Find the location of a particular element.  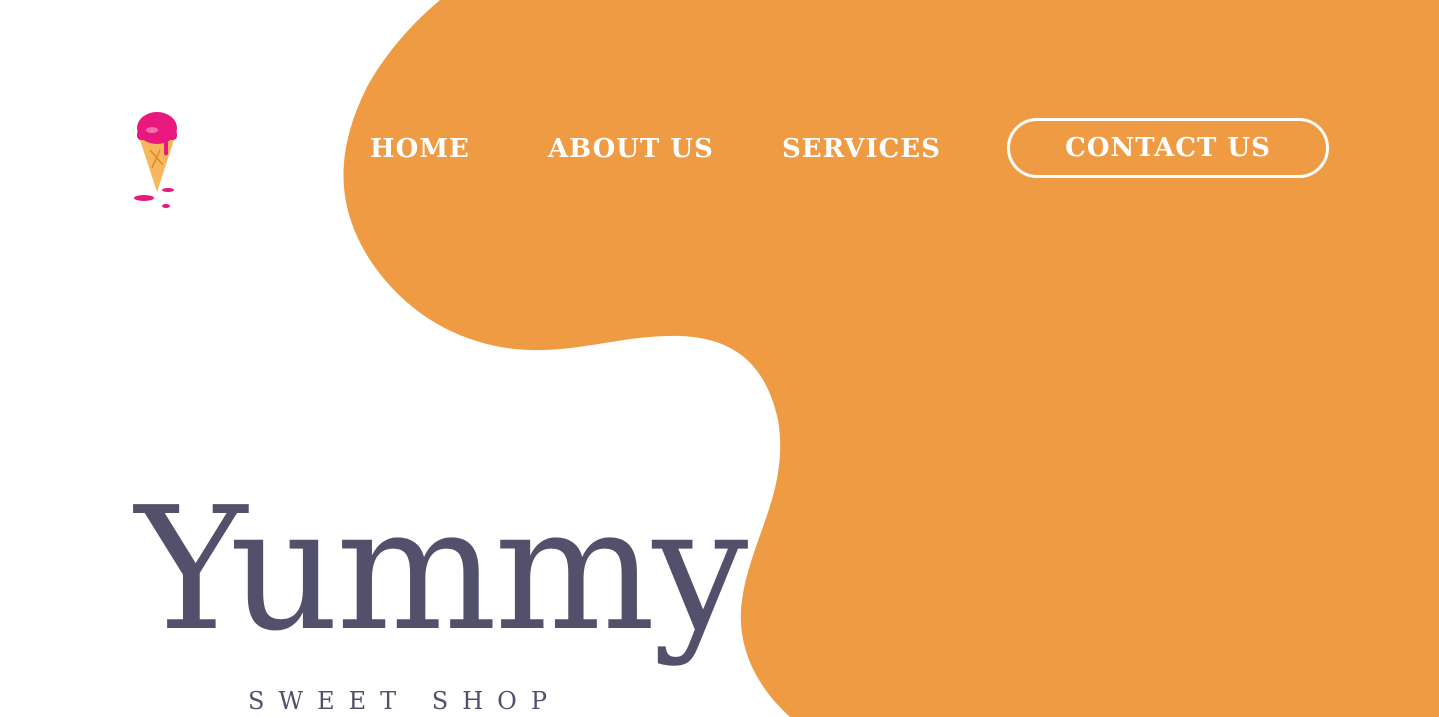

nav-about-us-link: ABOUT US is located at coordinates (631, 149).